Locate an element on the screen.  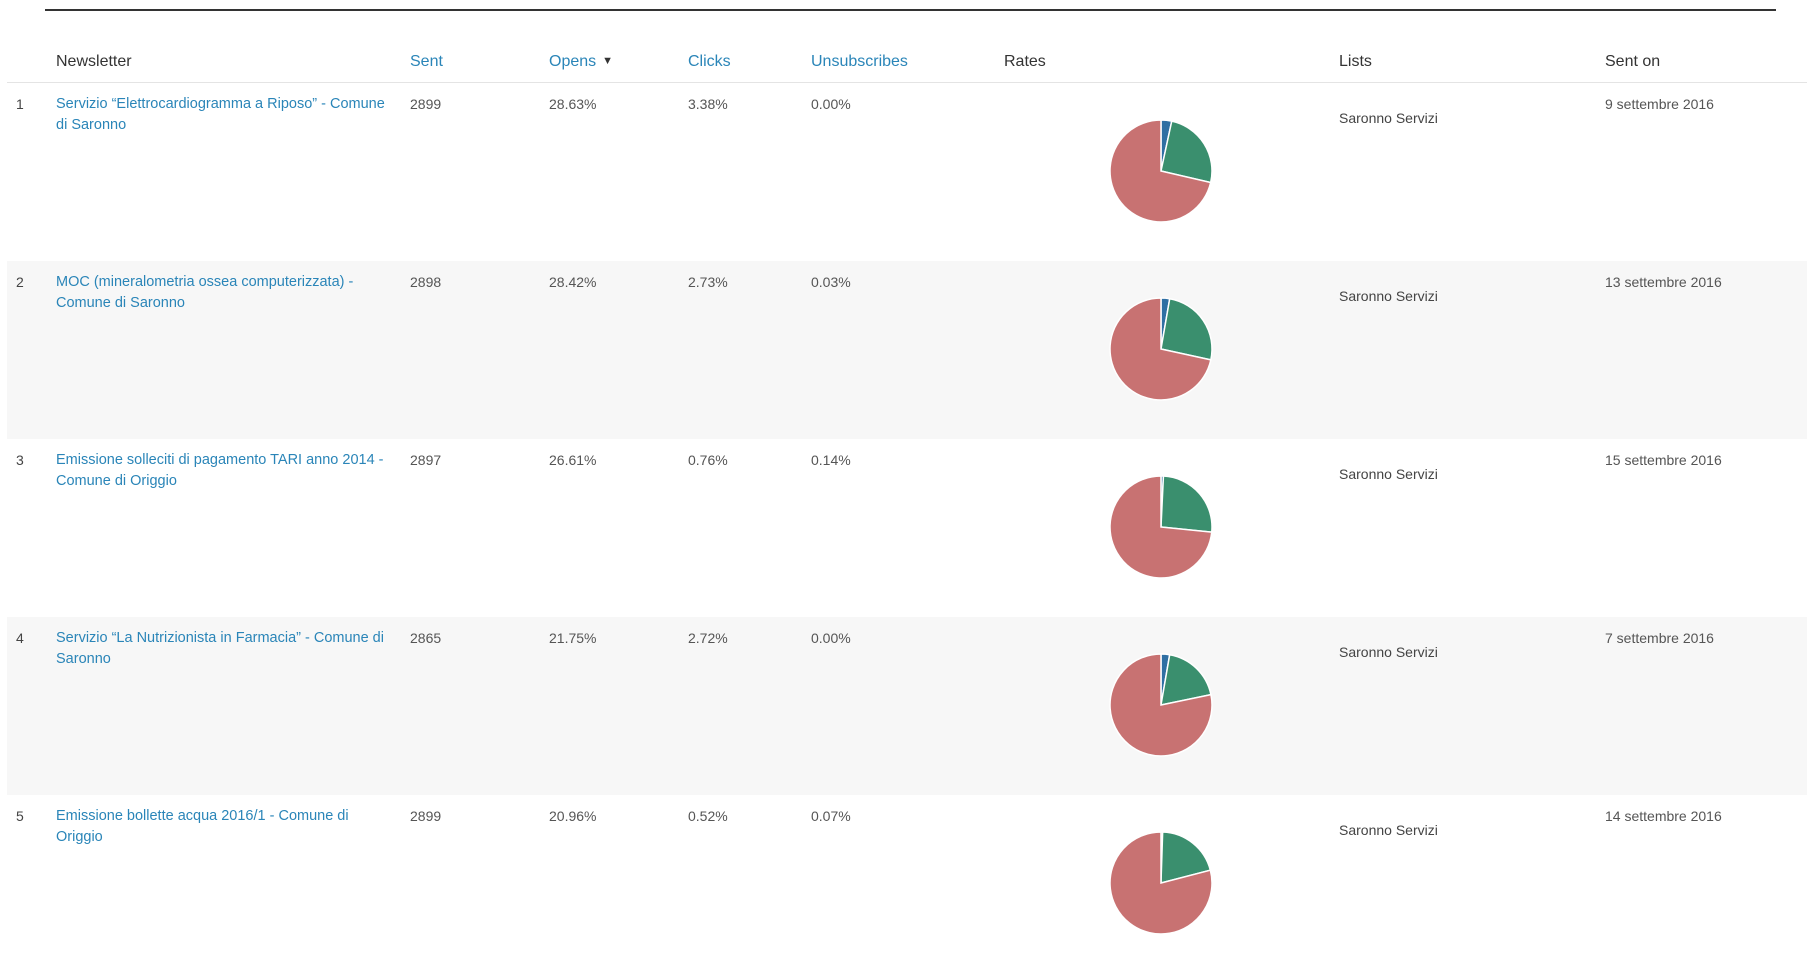
unsubscribes-rate: 0.14% is located at coordinates (831, 460).